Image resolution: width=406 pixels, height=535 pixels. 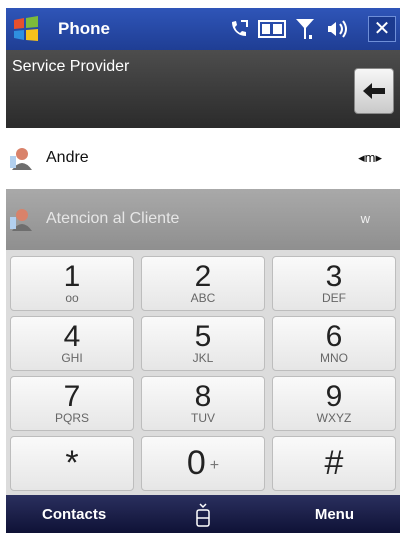 What do you see at coordinates (113, 218) in the screenshot?
I see `contact-name: Atencion al Cliente` at bounding box center [113, 218].